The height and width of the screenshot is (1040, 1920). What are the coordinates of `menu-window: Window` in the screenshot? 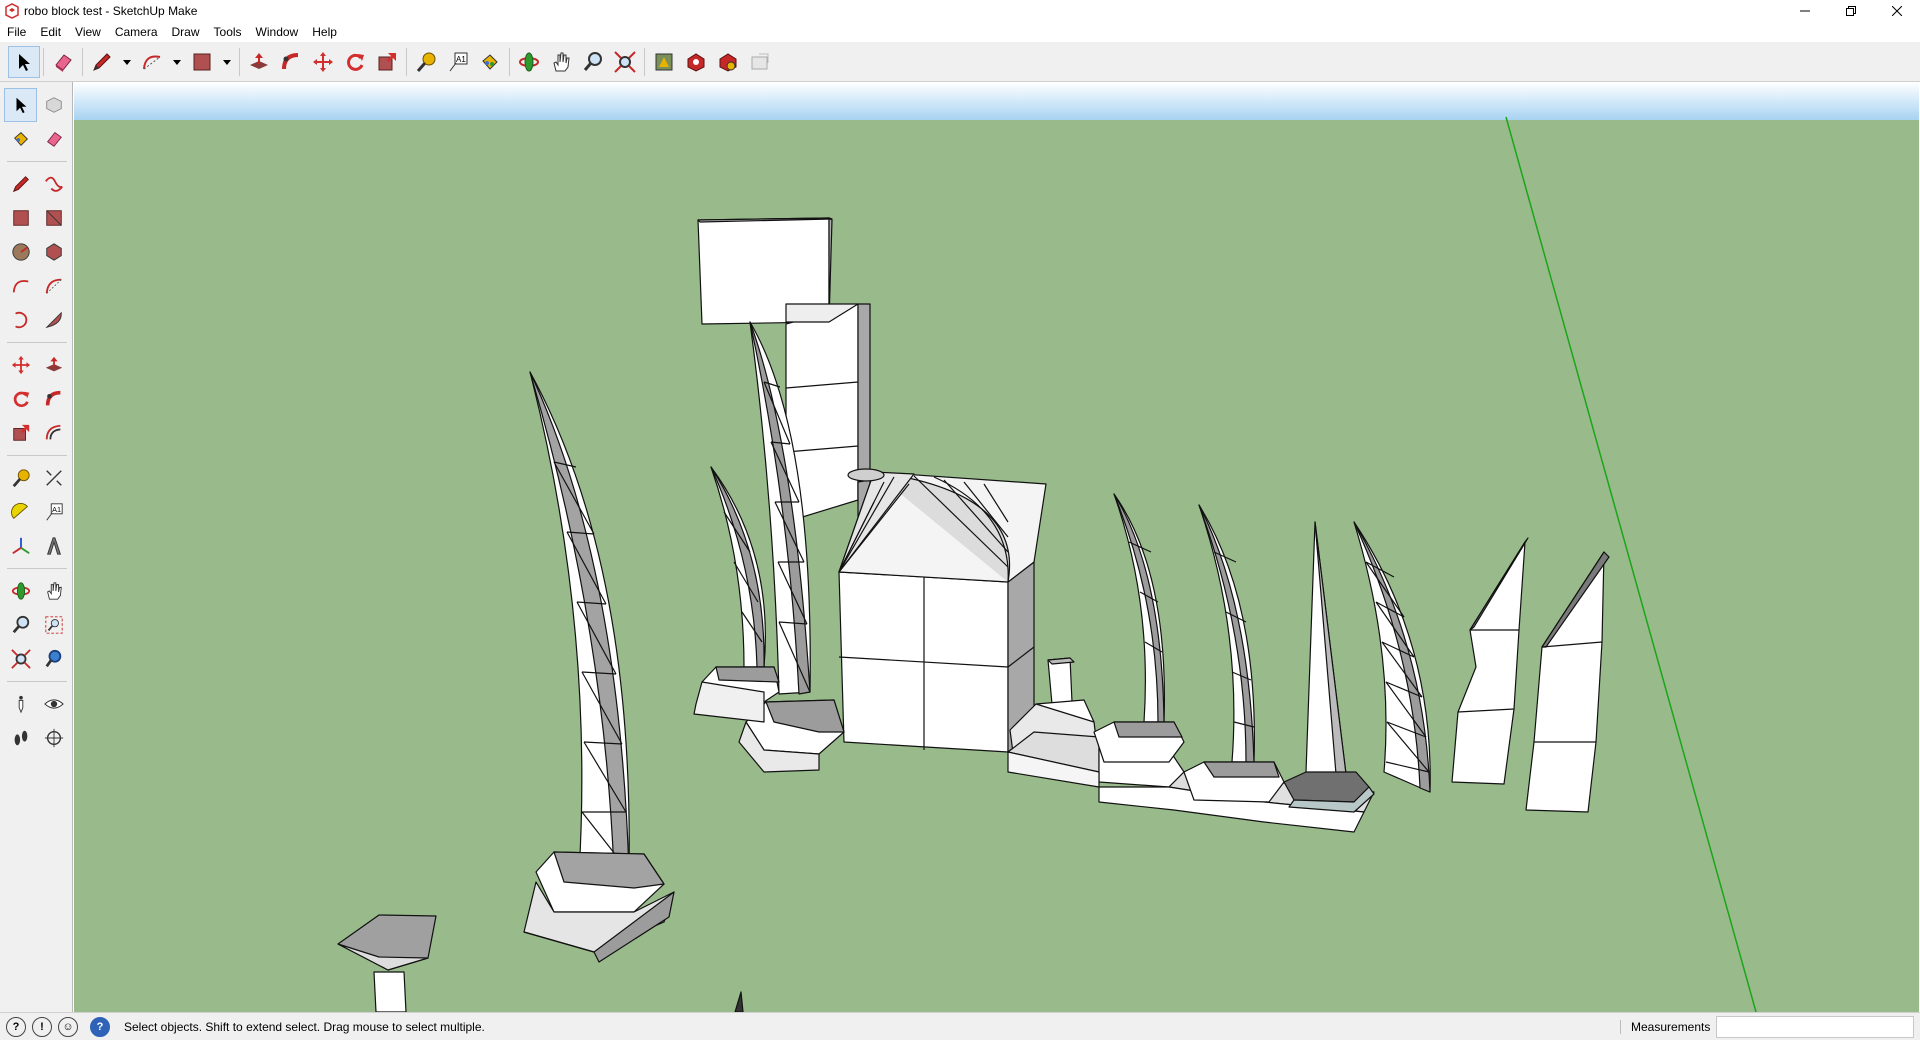 It's located at (277, 32).